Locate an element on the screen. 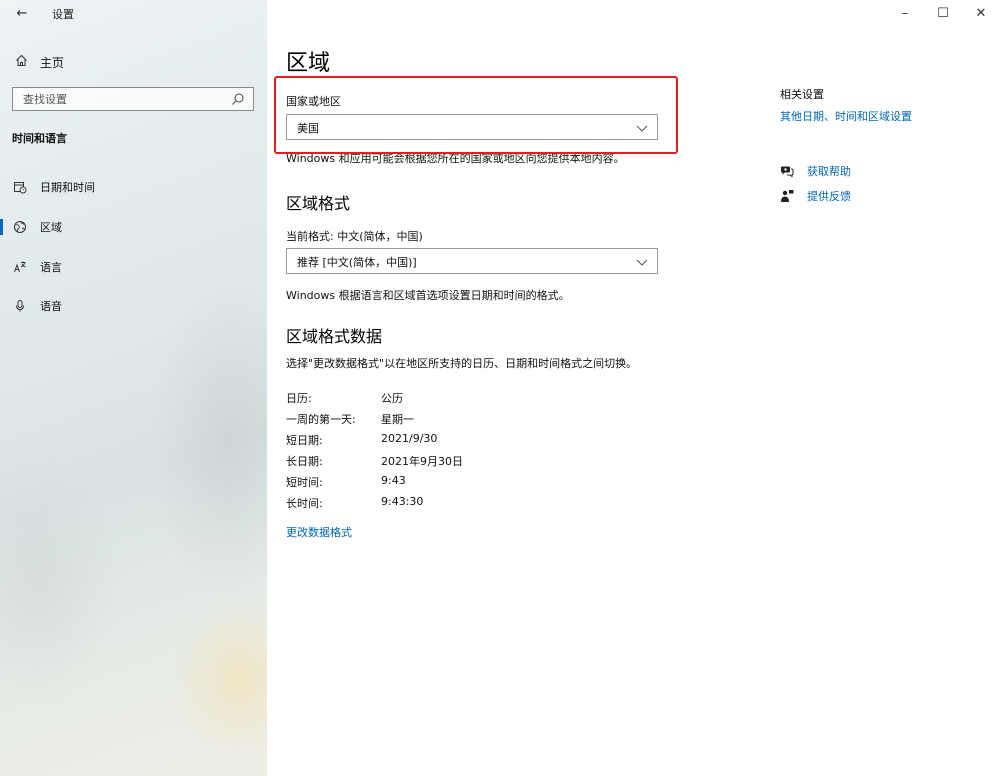 The width and height of the screenshot is (1000, 776). sidebar-item-region: 区域 is located at coordinates (133, 227).